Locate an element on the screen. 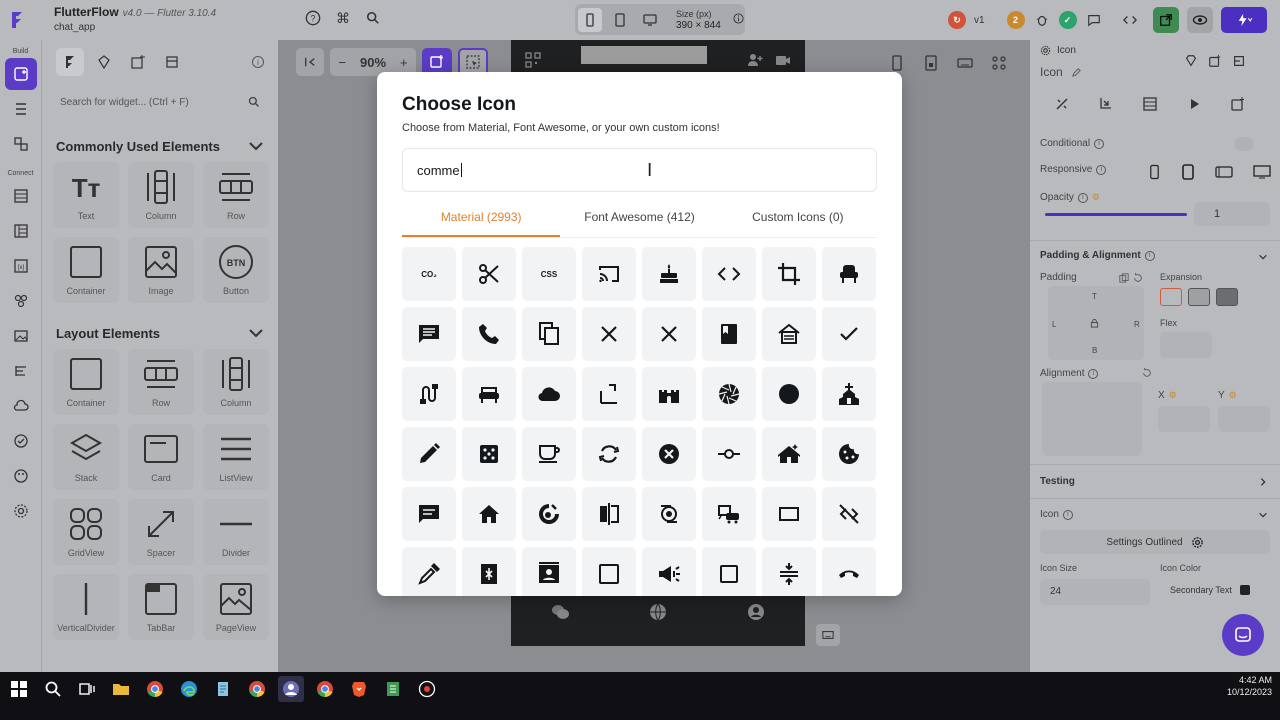 The image size is (1280, 720). size-info-icon is located at coordinates (738, 20).